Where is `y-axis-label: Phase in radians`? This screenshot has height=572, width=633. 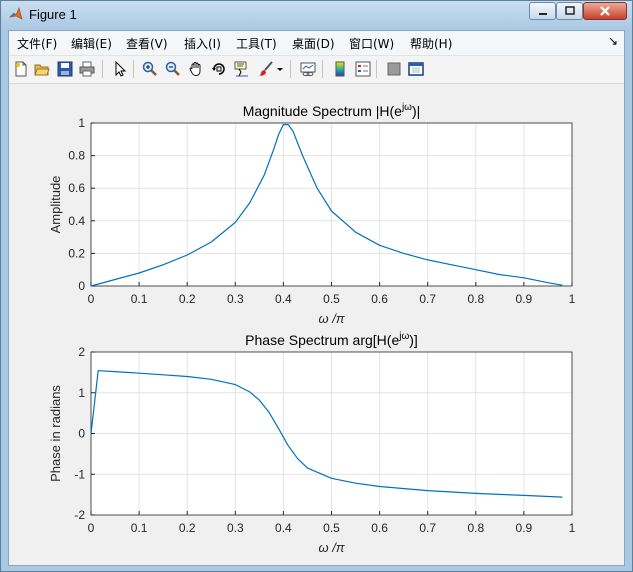 y-axis-label: Phase in radians is located at coordinates (55, 433).